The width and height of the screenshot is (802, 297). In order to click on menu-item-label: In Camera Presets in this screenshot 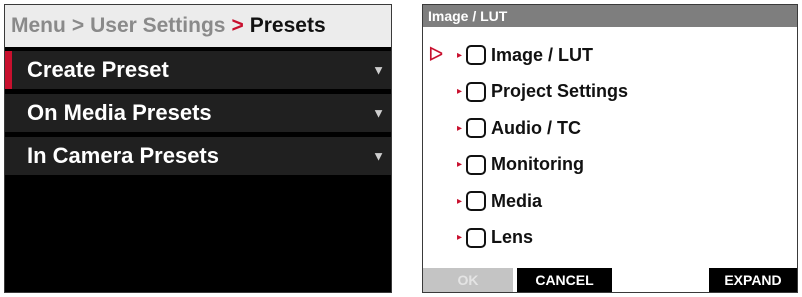, I will do `click(123, 155)`.